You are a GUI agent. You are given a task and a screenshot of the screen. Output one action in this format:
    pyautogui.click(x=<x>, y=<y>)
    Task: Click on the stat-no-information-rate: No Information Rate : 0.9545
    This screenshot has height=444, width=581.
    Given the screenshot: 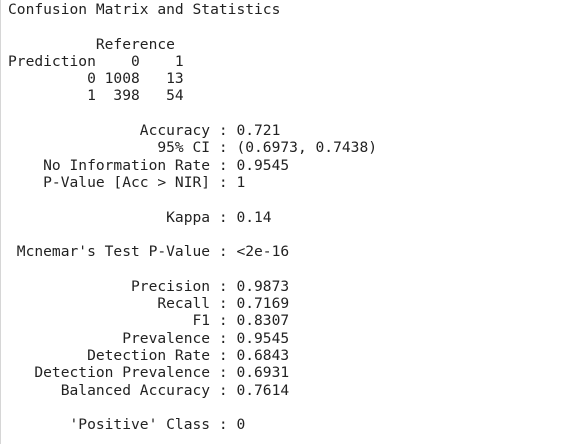 What is the action you would take?
    pyautogui.click(x=149, y=165)
    